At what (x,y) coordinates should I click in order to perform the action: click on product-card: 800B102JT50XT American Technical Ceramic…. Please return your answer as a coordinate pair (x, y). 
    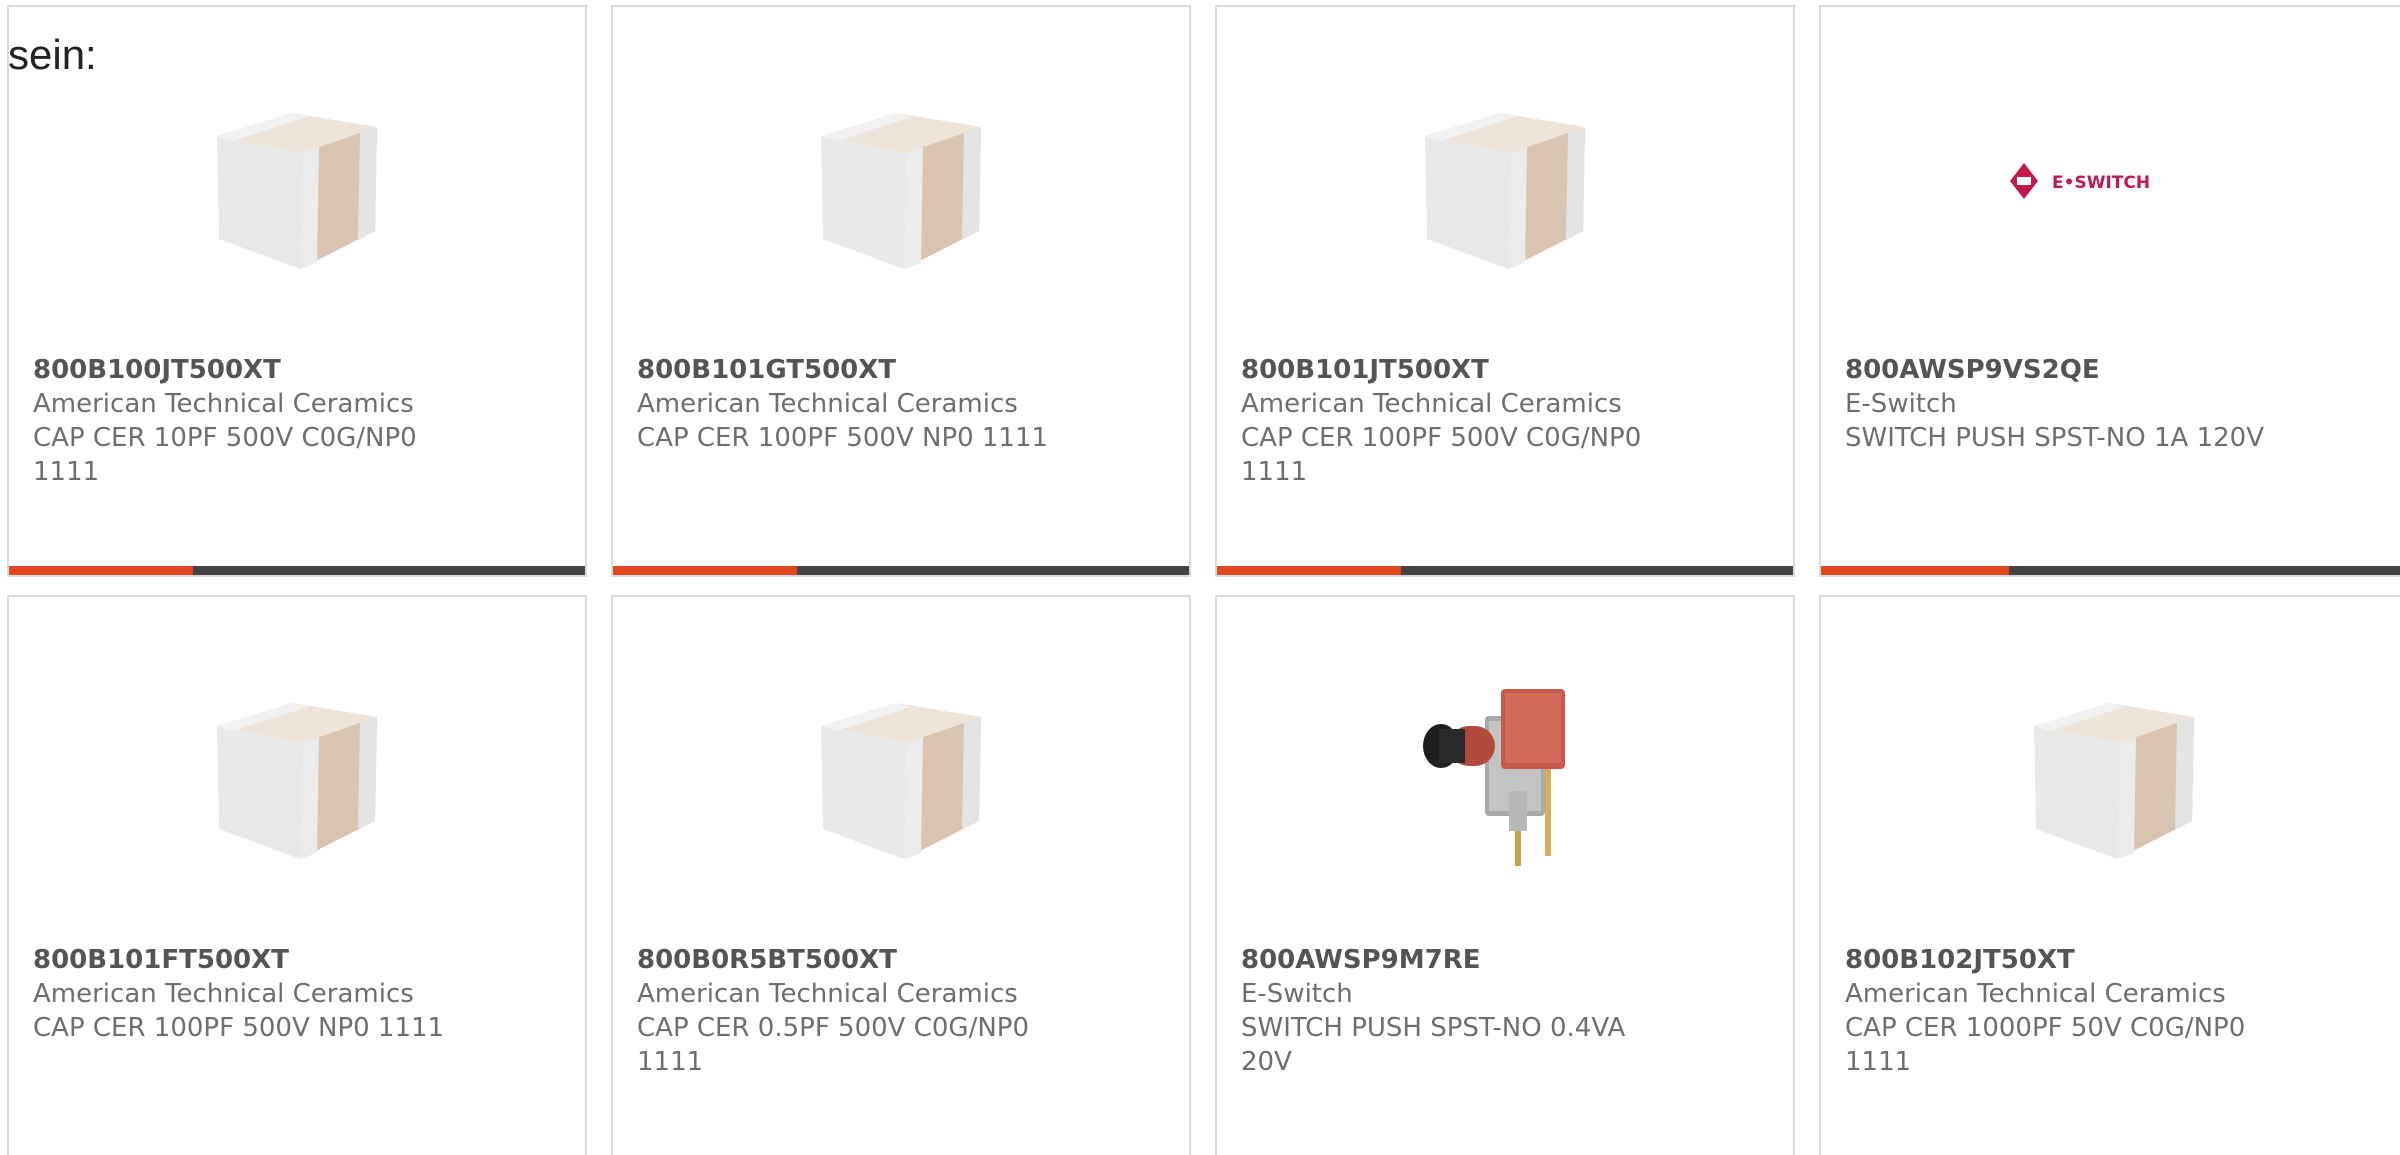
    Looking at the image, I should click on (2109, 875).